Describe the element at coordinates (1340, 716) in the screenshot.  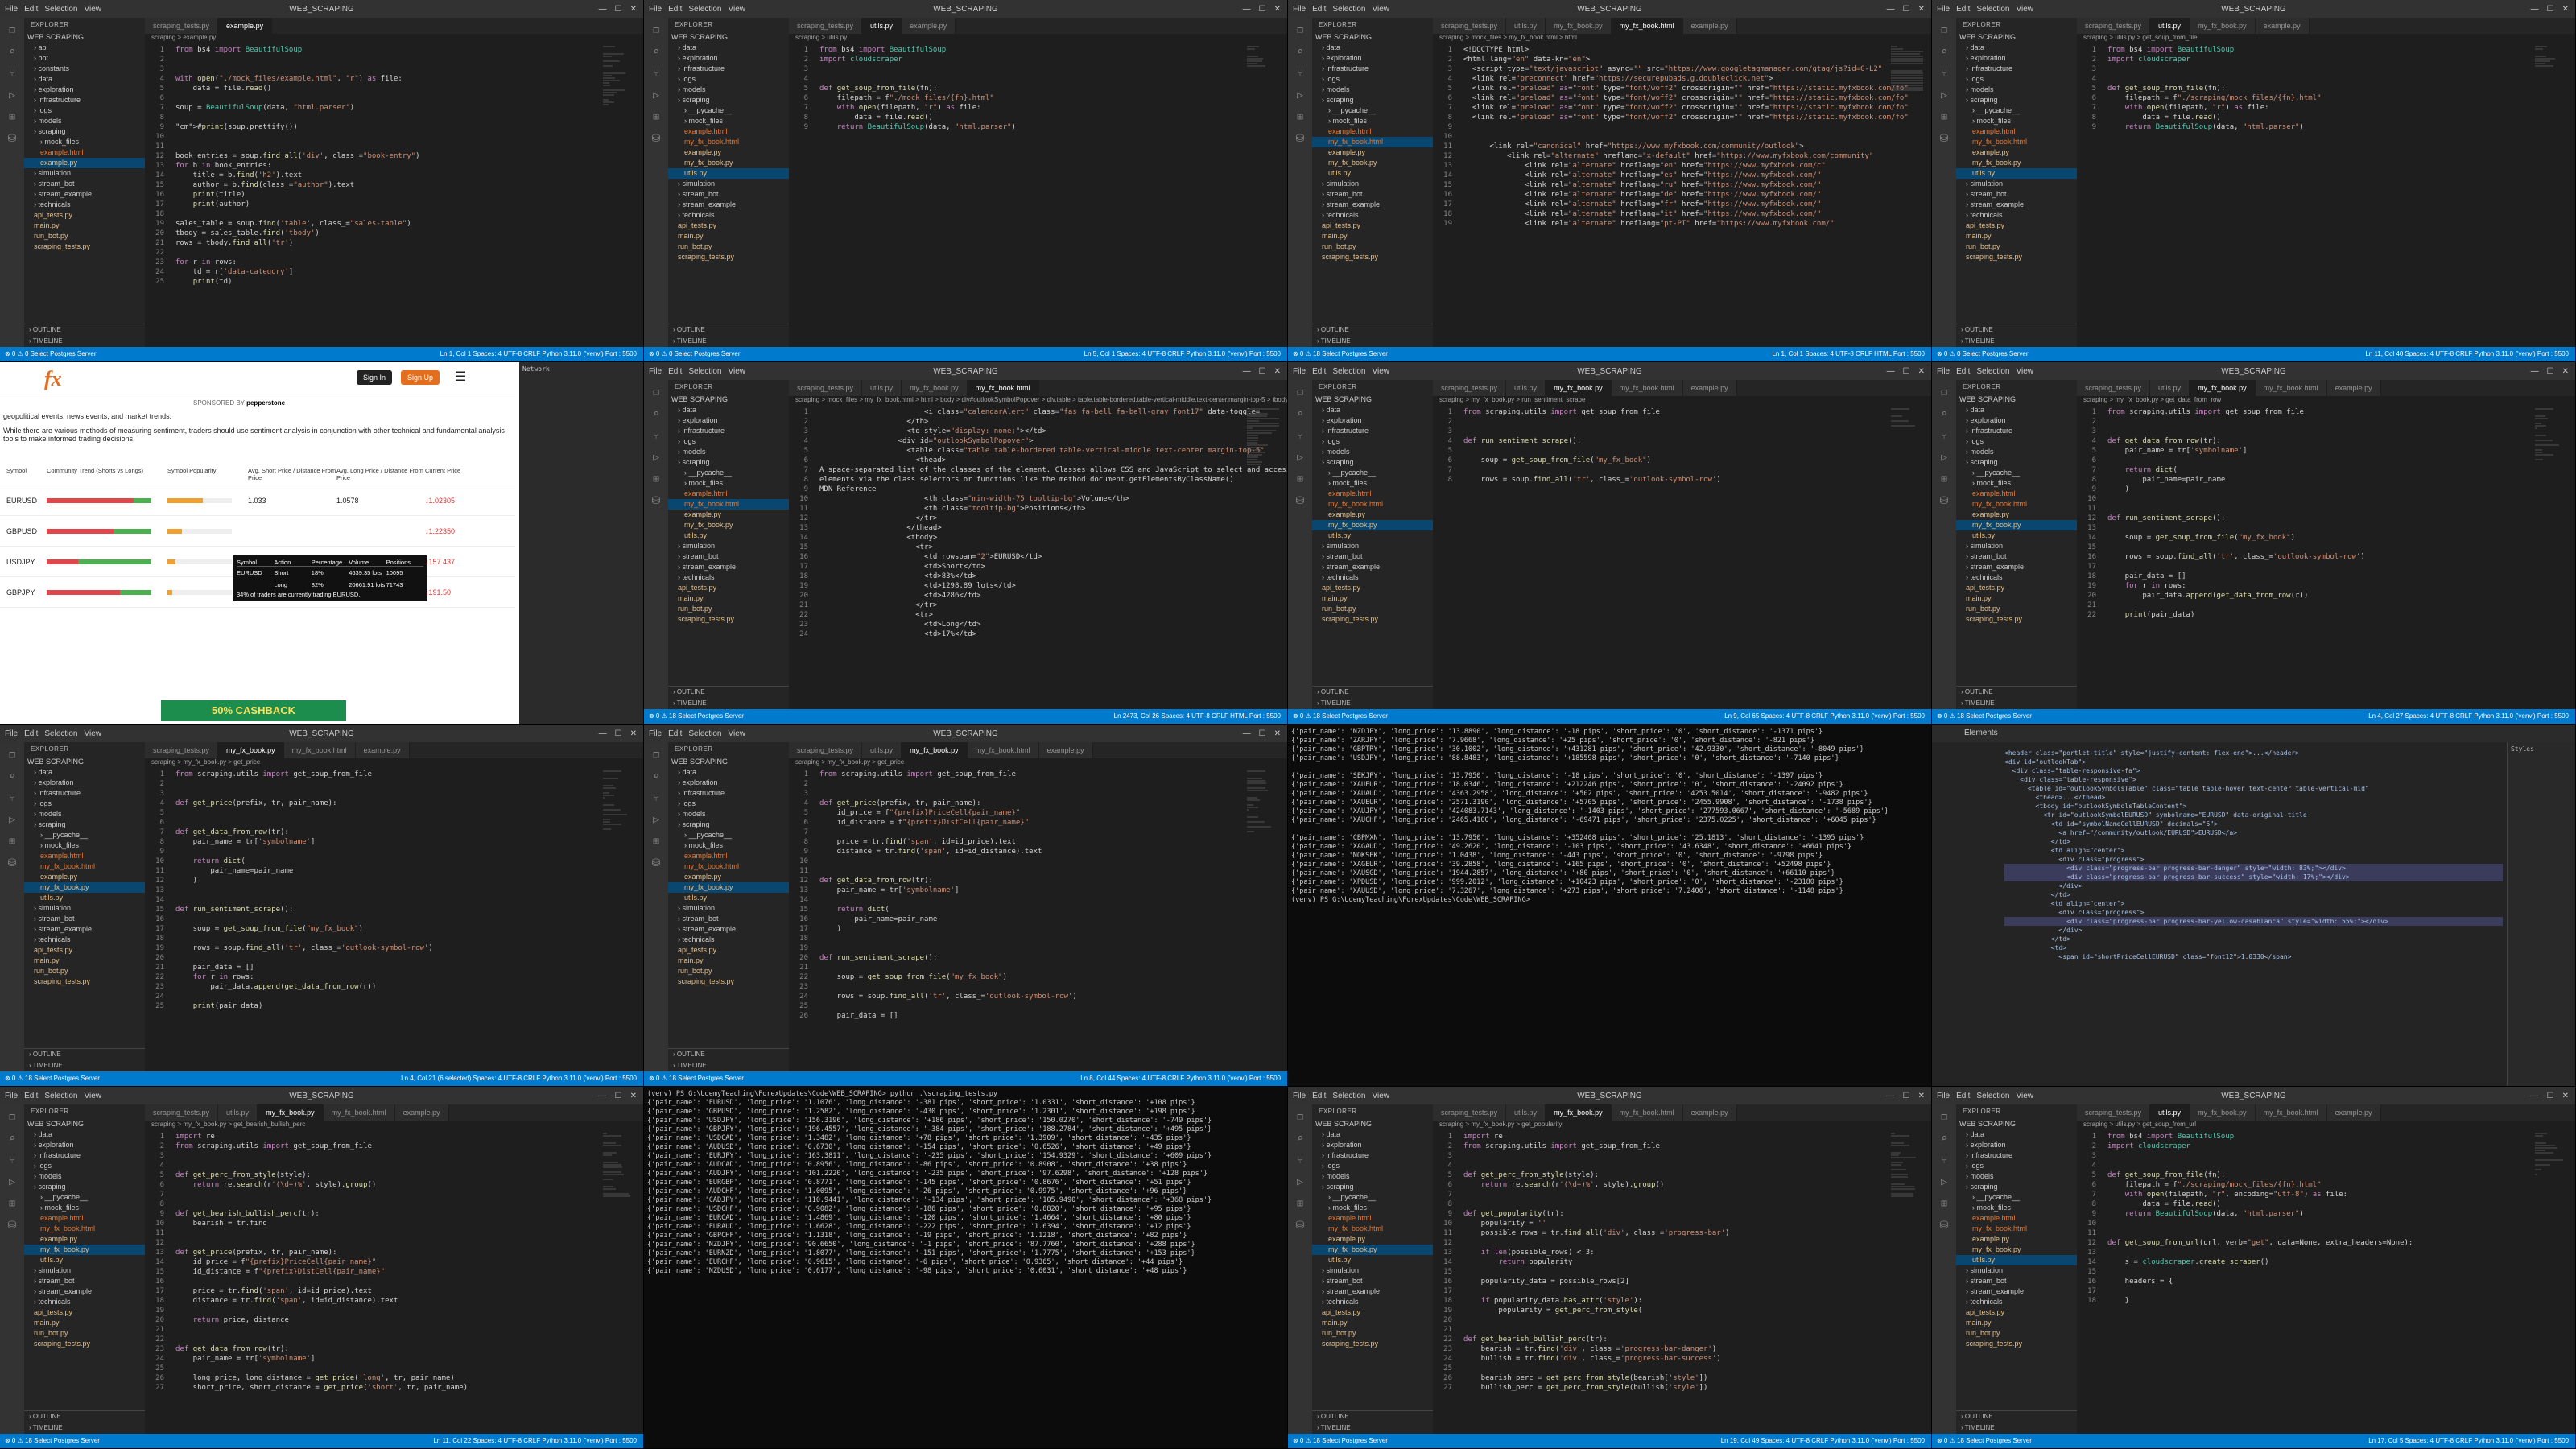
I see `status-left: ⊗ 0 ⚠ 18 Select Postgres Server` at that location.